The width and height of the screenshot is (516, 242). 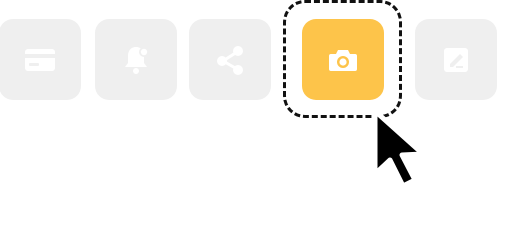 I want to click on bell-notification-icon, so click(x=137, y=60).